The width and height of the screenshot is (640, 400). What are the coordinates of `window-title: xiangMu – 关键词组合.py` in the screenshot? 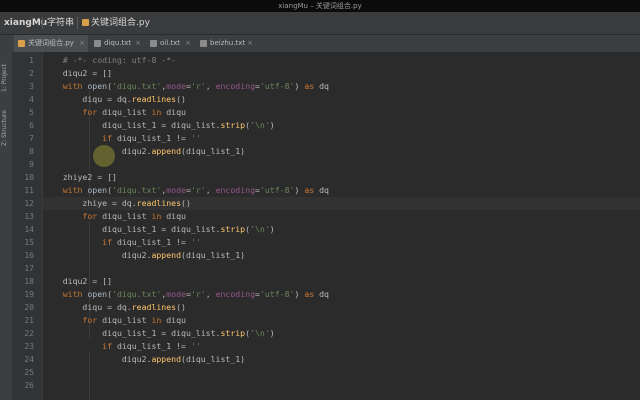 It's located at (320, 6).